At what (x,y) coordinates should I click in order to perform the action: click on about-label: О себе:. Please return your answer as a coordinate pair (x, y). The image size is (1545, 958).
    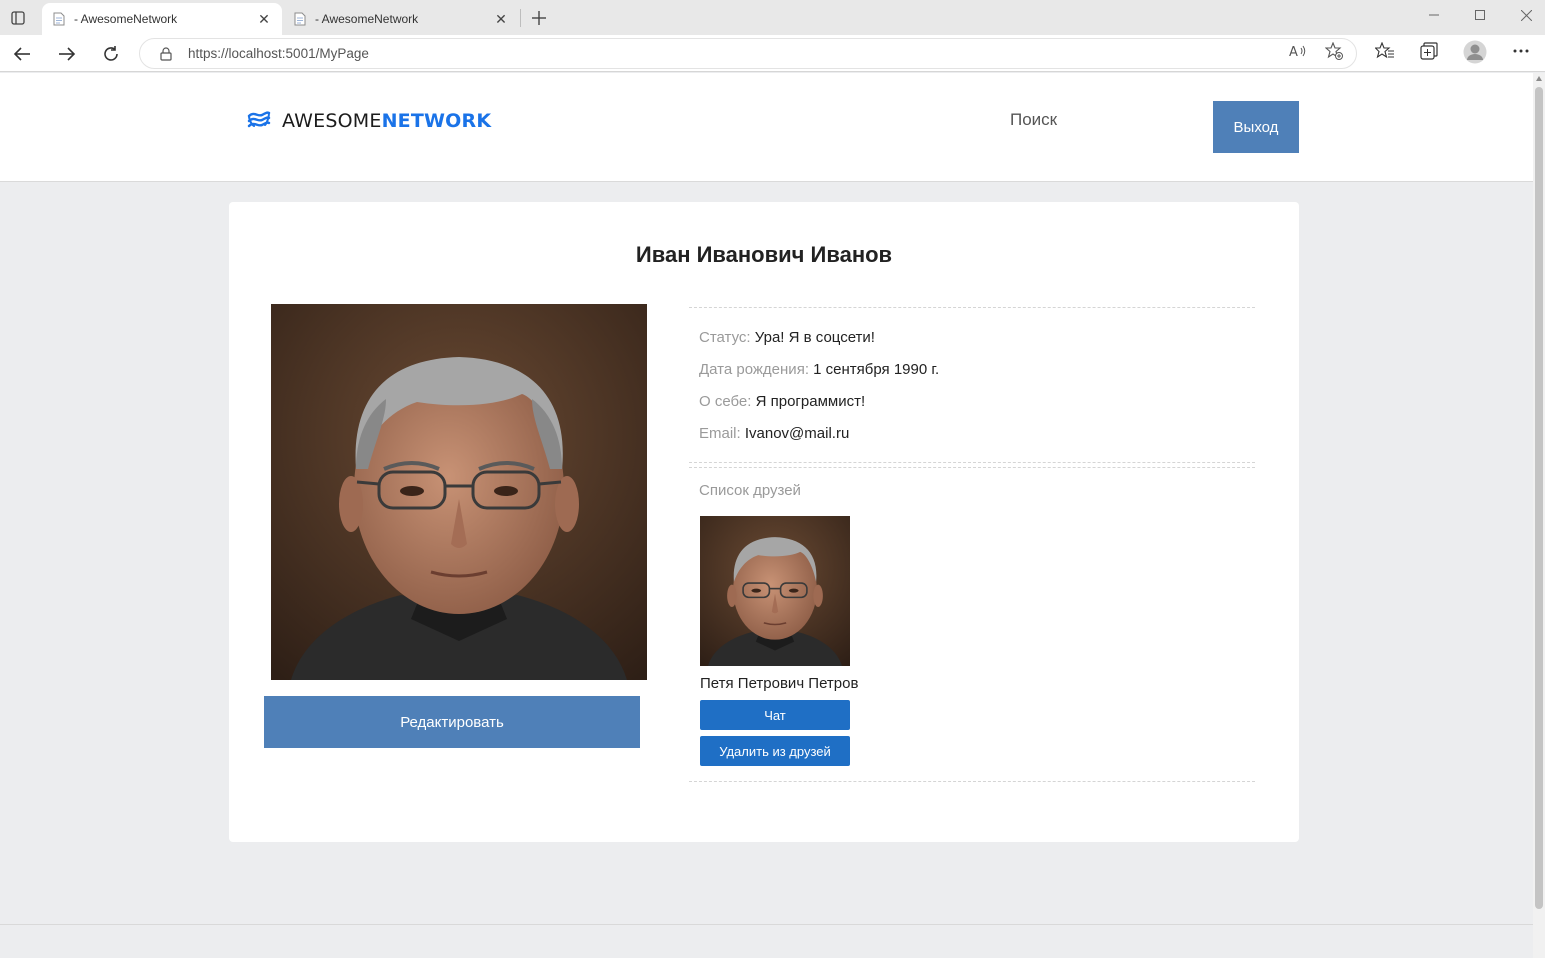
    Looking at the image, I should click on (725, 401).